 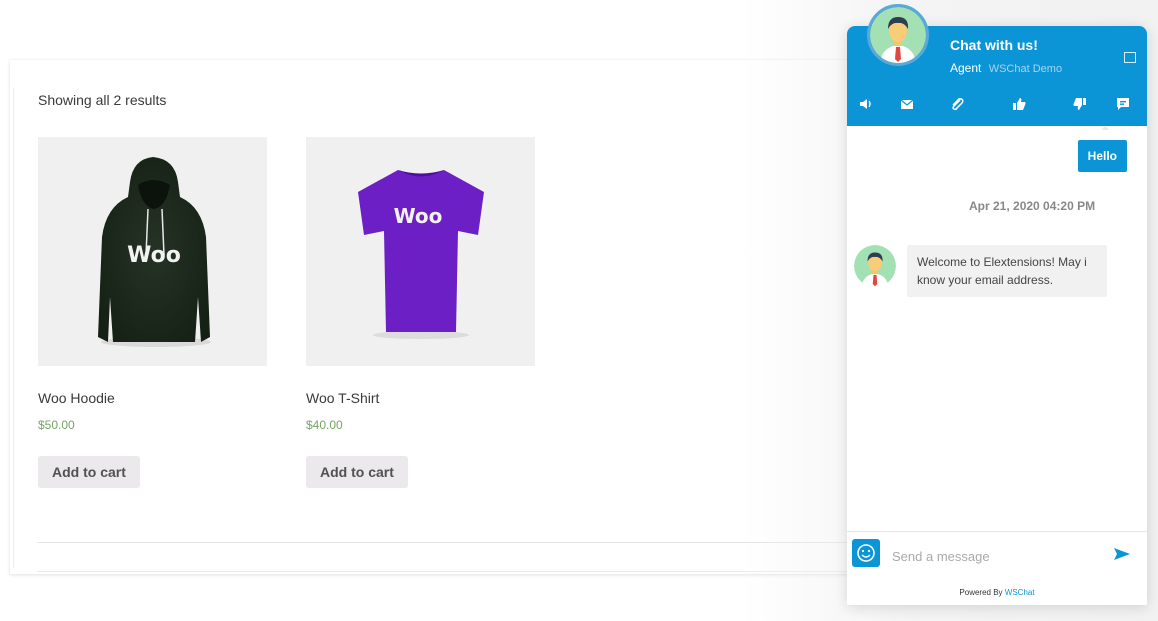 I want to click on product-image-tshirt: Woo, so click(x=420, y=251).